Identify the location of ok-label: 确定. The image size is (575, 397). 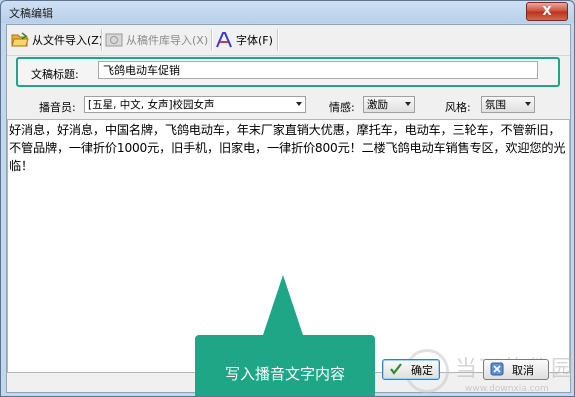
(422, 370).